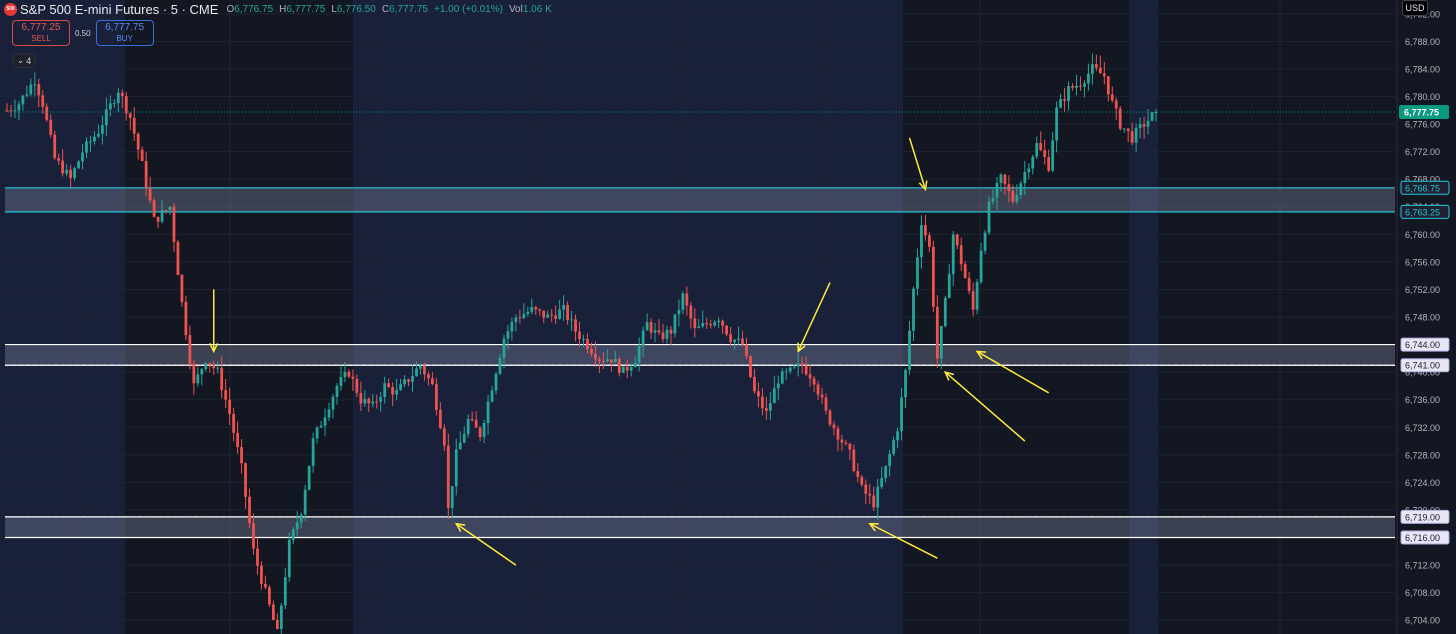  What do you see at coordinates (1422, 318) in the screenshot?
I see `price-tick-label: 6,748.00` at bounding box center [1422, 318].